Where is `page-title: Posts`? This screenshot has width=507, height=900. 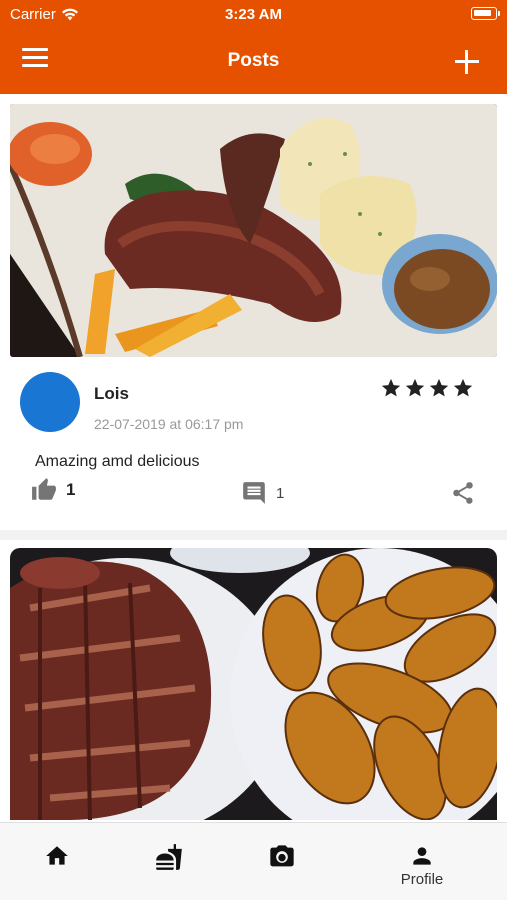
page-title: Posts is located at coordinates (253, 60).